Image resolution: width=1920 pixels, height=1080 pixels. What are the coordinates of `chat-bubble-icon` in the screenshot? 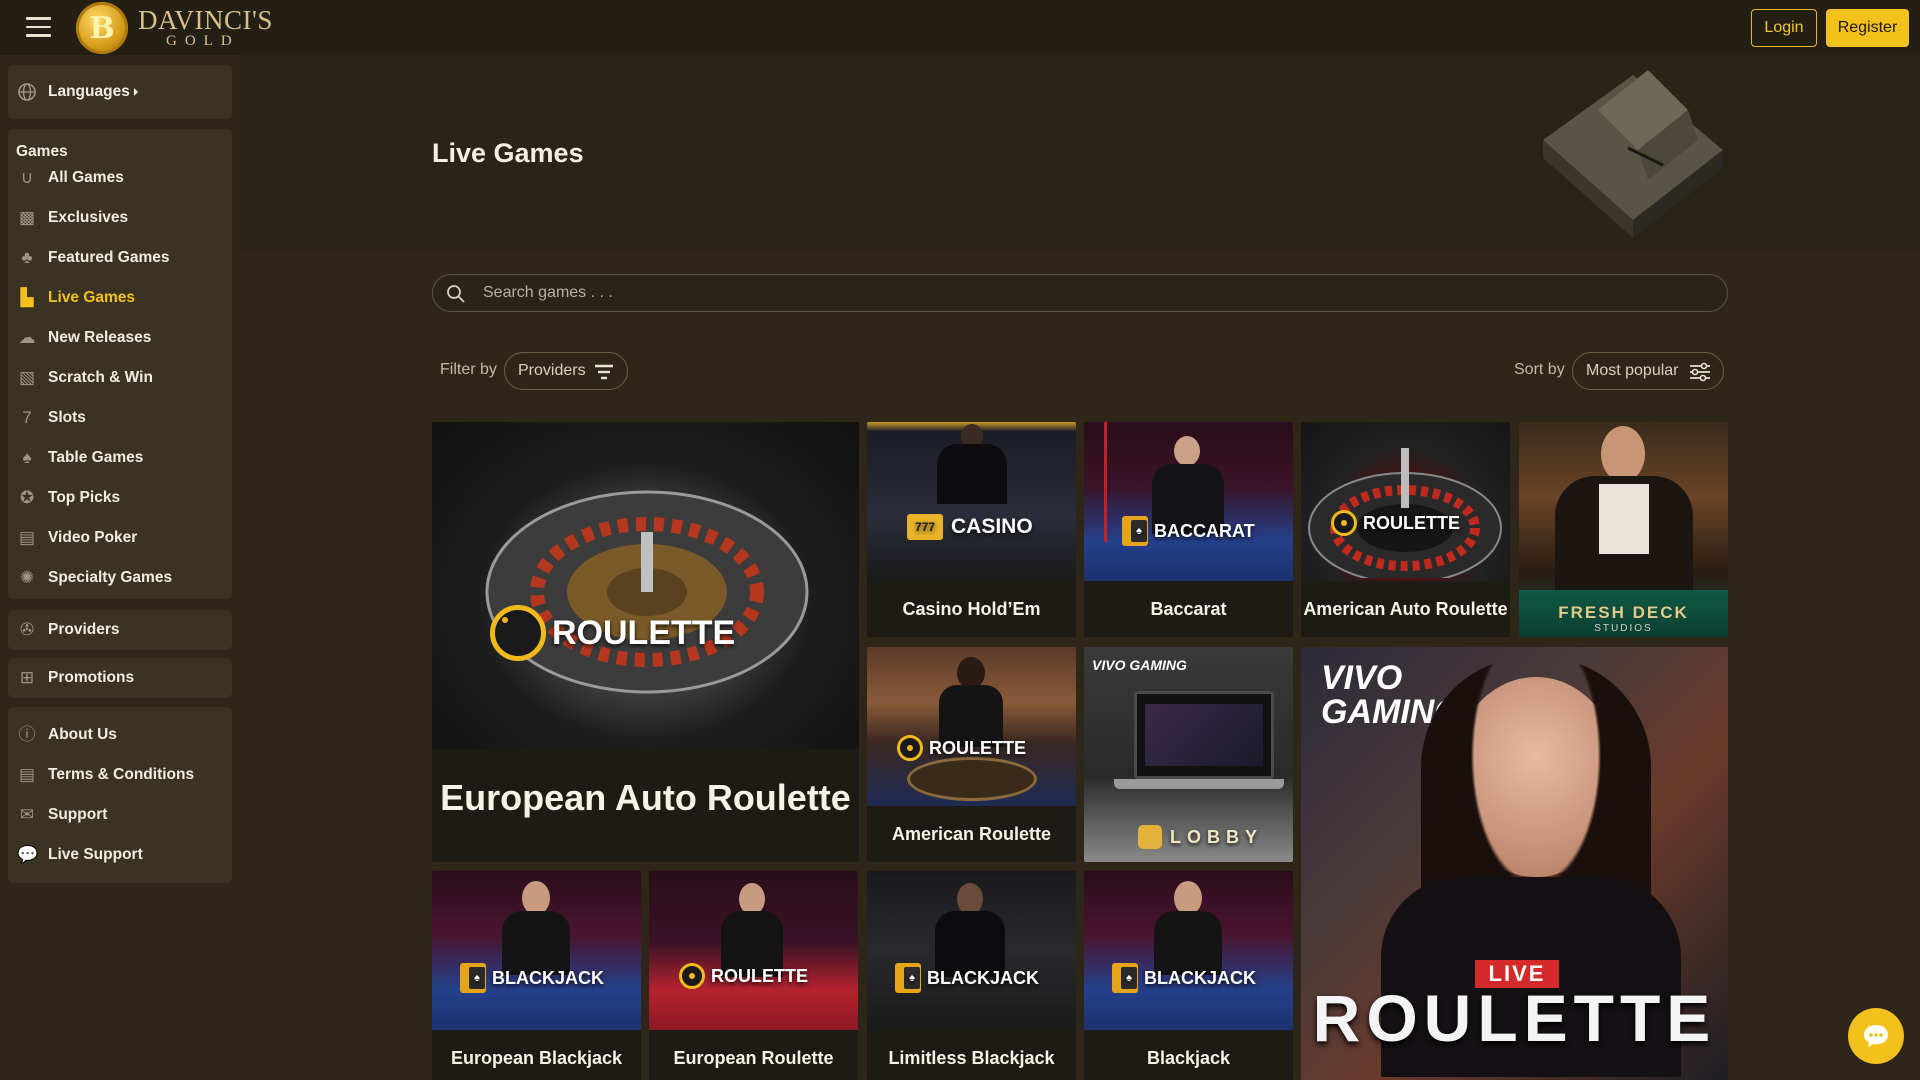 It's located at (1876, 1036).